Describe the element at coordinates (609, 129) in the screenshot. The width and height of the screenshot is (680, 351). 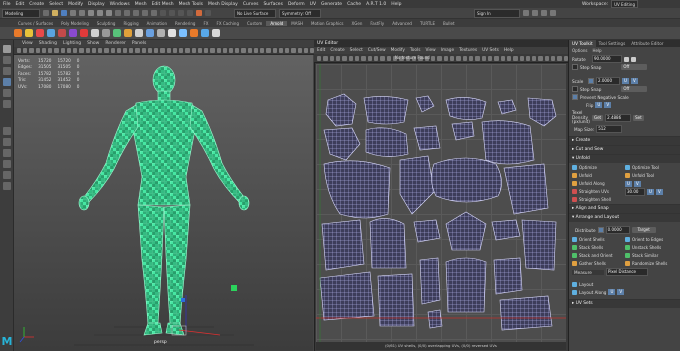
I see `map-size-input: 512` at that location.